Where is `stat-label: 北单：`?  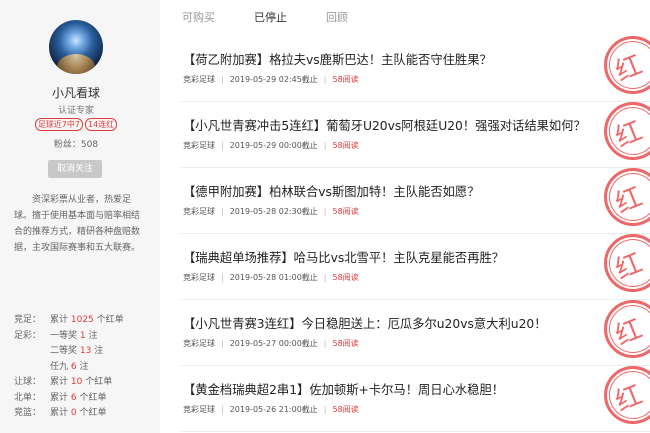 stat-label: 北单： is located at coordinates (28, 397).